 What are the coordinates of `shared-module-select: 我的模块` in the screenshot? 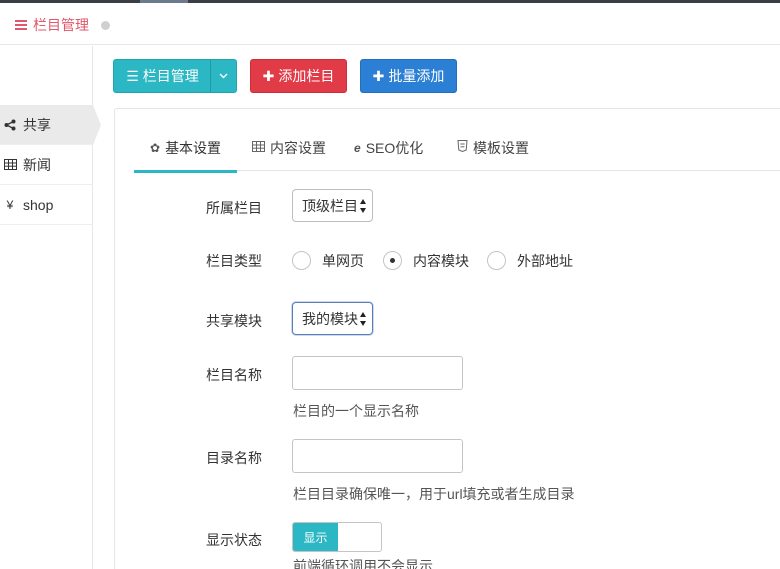 It's located at (332, 318).